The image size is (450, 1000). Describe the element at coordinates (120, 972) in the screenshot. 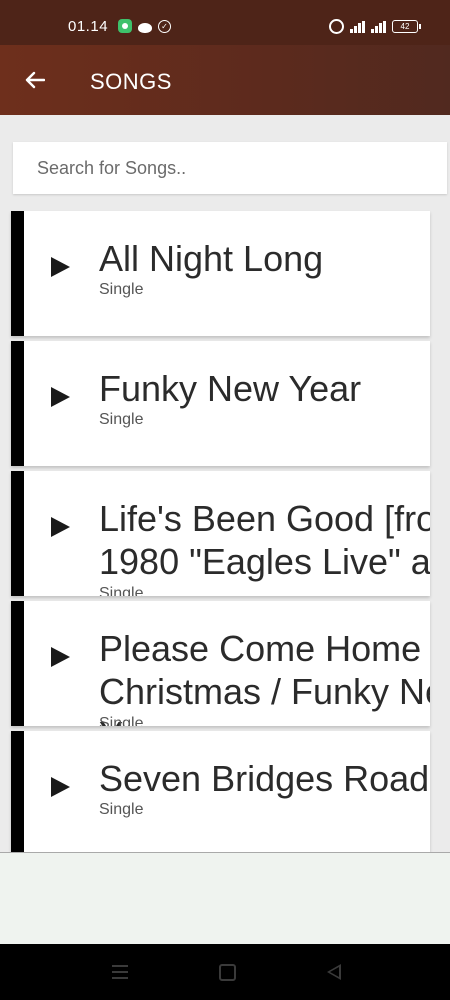

I see `menu-icon` at that location.